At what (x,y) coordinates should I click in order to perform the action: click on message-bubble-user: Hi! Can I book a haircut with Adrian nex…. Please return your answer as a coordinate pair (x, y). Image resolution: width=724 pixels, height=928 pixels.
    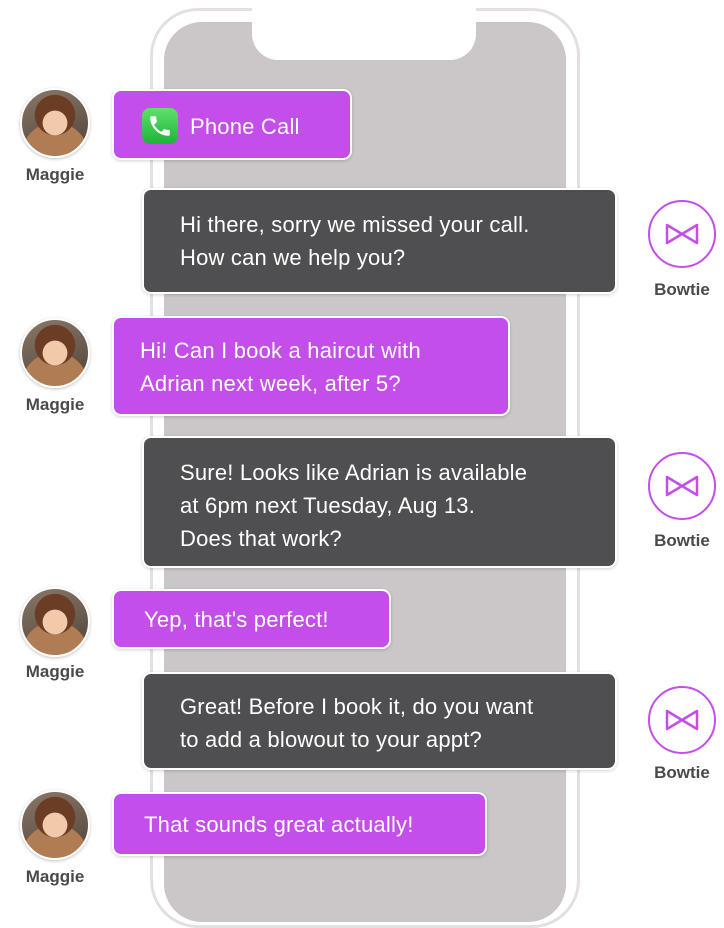
    Looking at the image, I should click on (311, 366).